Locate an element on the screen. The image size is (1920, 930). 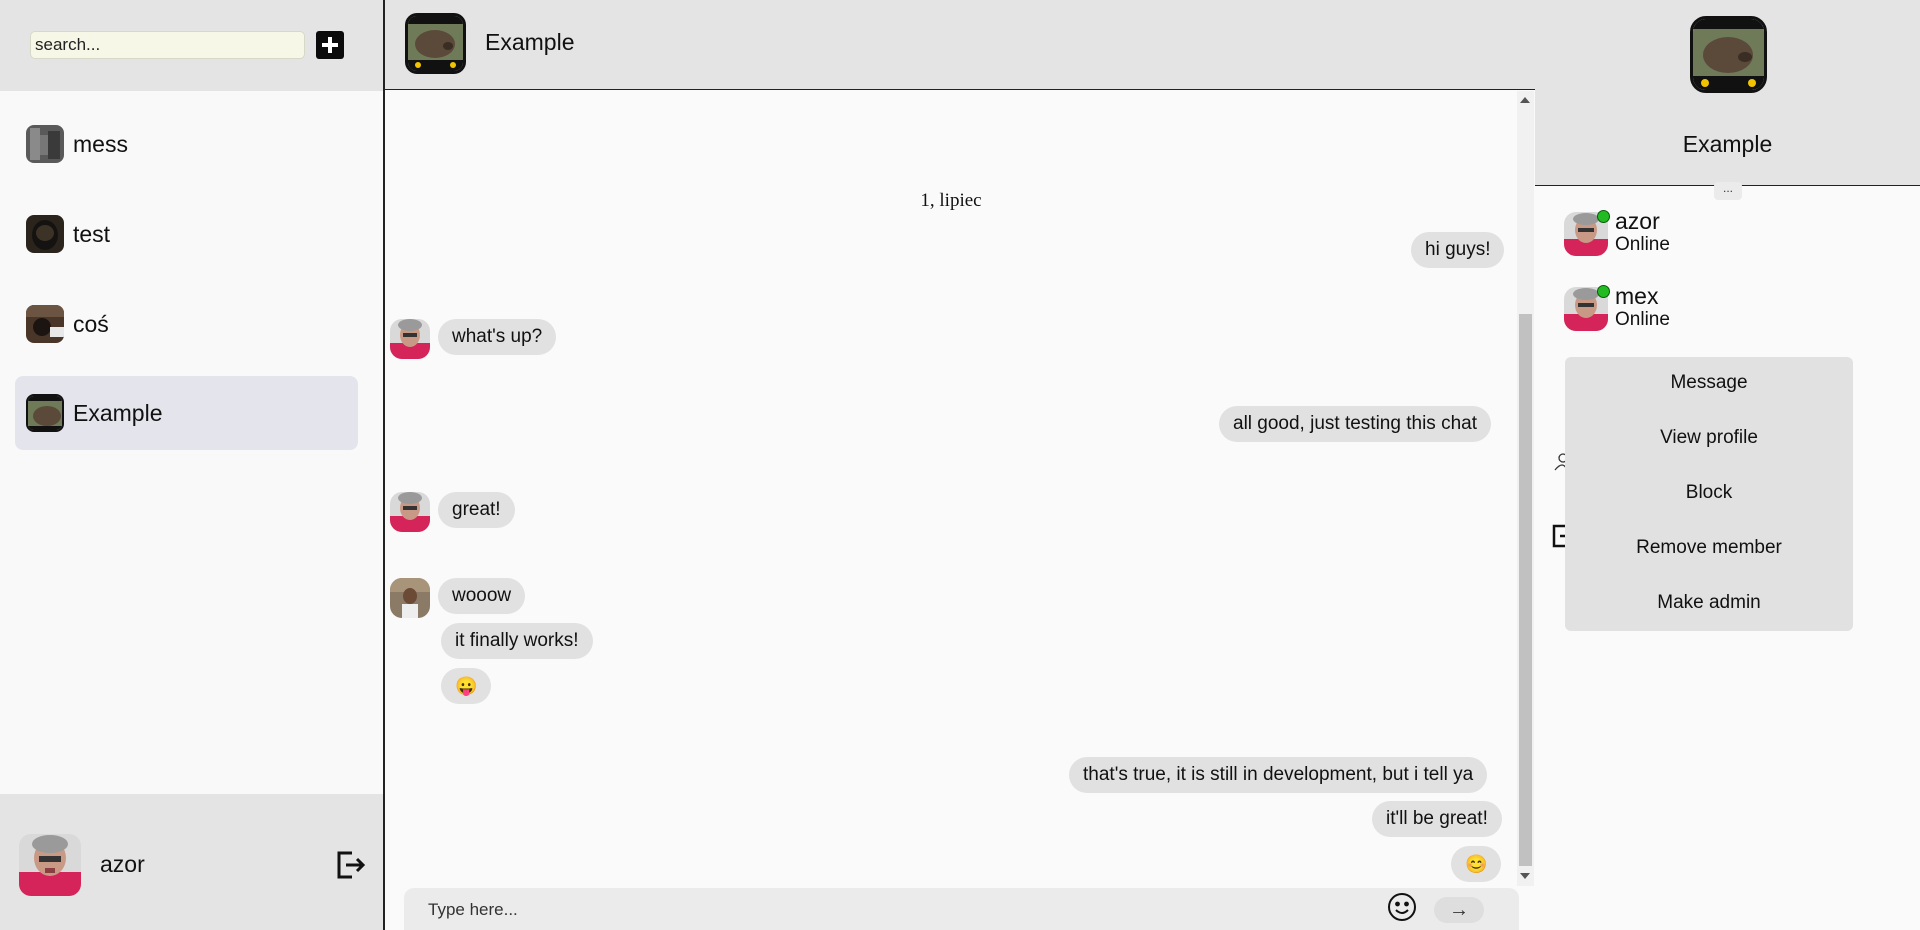
message-bubble: wooow is located at coordinates (482, 596).